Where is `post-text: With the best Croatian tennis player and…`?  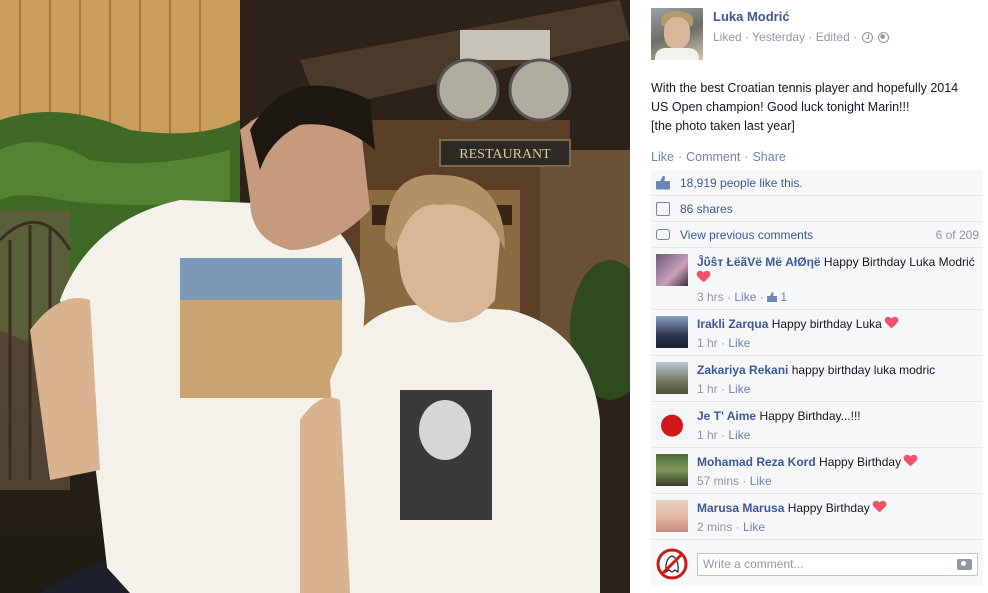
post-text: With the best Croatian tennis player and… is located at coordinates (819, 107).